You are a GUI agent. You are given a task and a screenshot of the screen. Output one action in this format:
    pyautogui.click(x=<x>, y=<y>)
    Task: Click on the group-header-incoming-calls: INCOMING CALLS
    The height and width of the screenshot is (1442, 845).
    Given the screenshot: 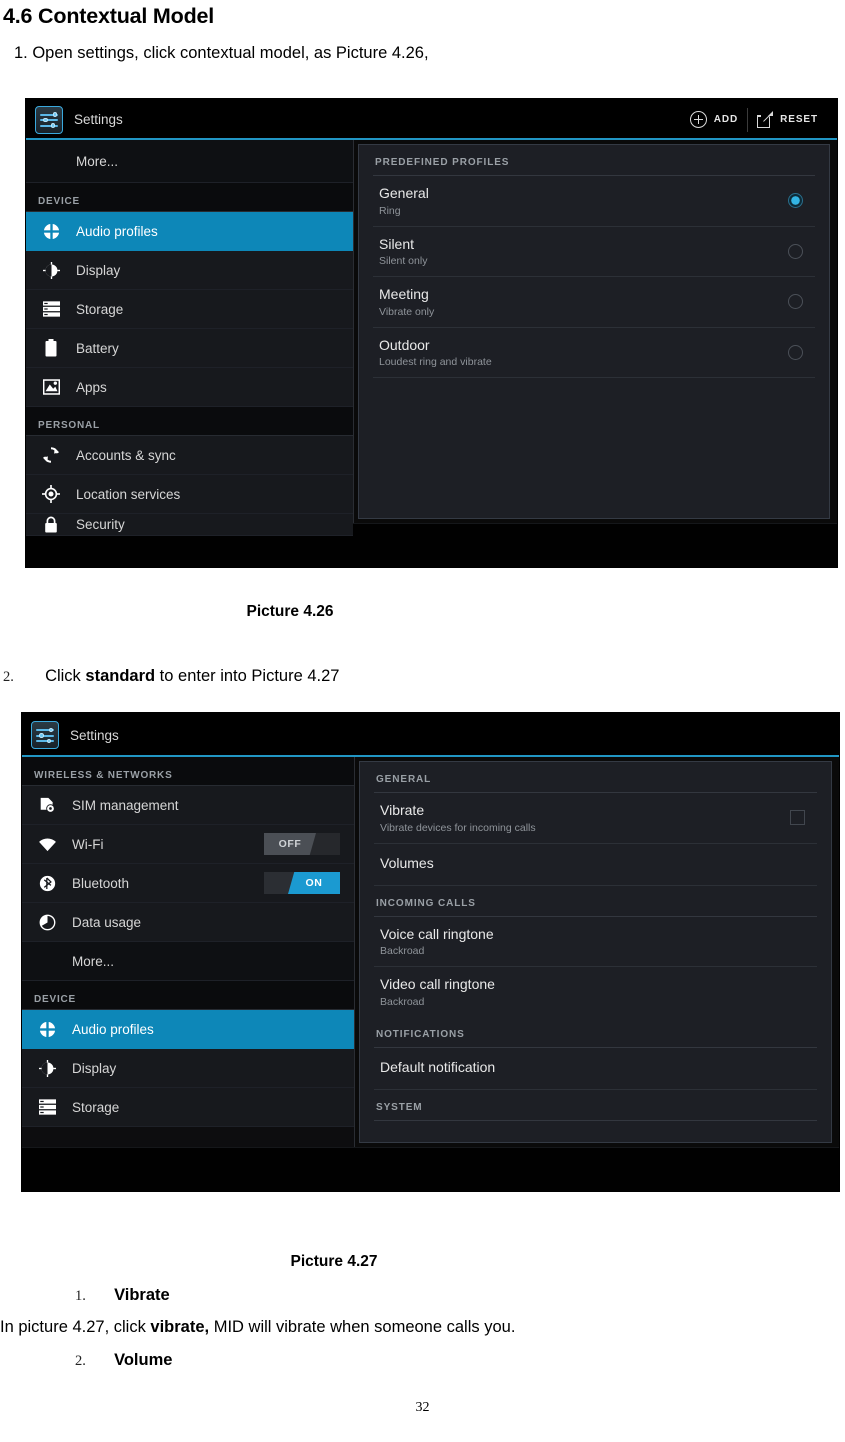 What is the action you would take?
    pyautogui.click(x=595, y=901)
    